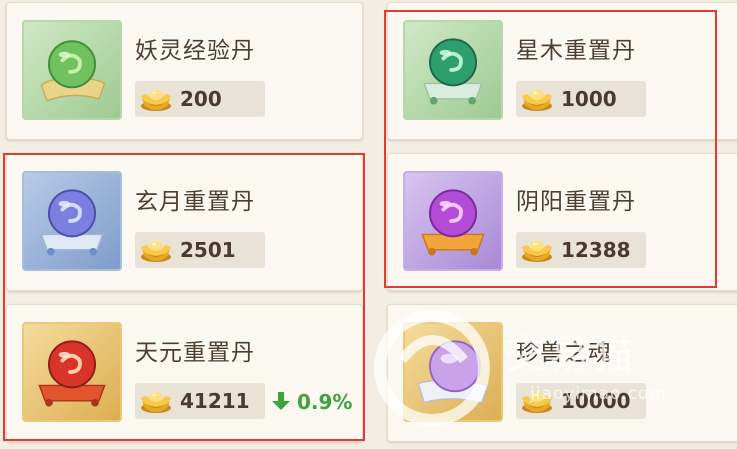 Image resolution: width=737 pixels, height=449 pixels. What do you see at coordinates (184, 222) in the screenshot?
I see `item-card-xuanyue: 玄月重置丹 2501` at bounding box center [184, 222].